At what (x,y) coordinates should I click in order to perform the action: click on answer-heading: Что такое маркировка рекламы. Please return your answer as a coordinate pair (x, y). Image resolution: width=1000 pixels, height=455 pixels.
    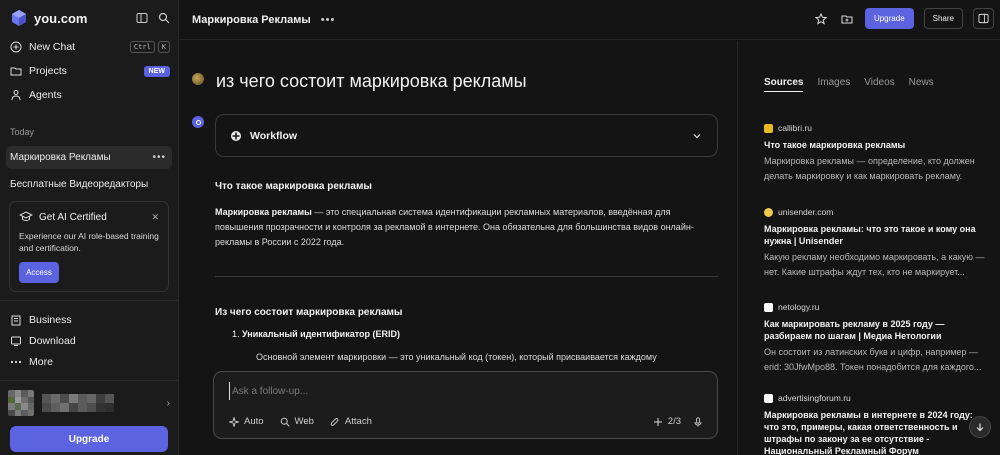
    Looking at the image, I should click on (293, 186).